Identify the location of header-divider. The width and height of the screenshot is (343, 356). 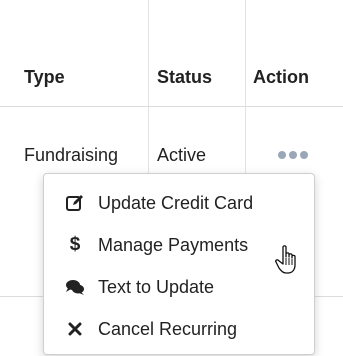
(171, 106).